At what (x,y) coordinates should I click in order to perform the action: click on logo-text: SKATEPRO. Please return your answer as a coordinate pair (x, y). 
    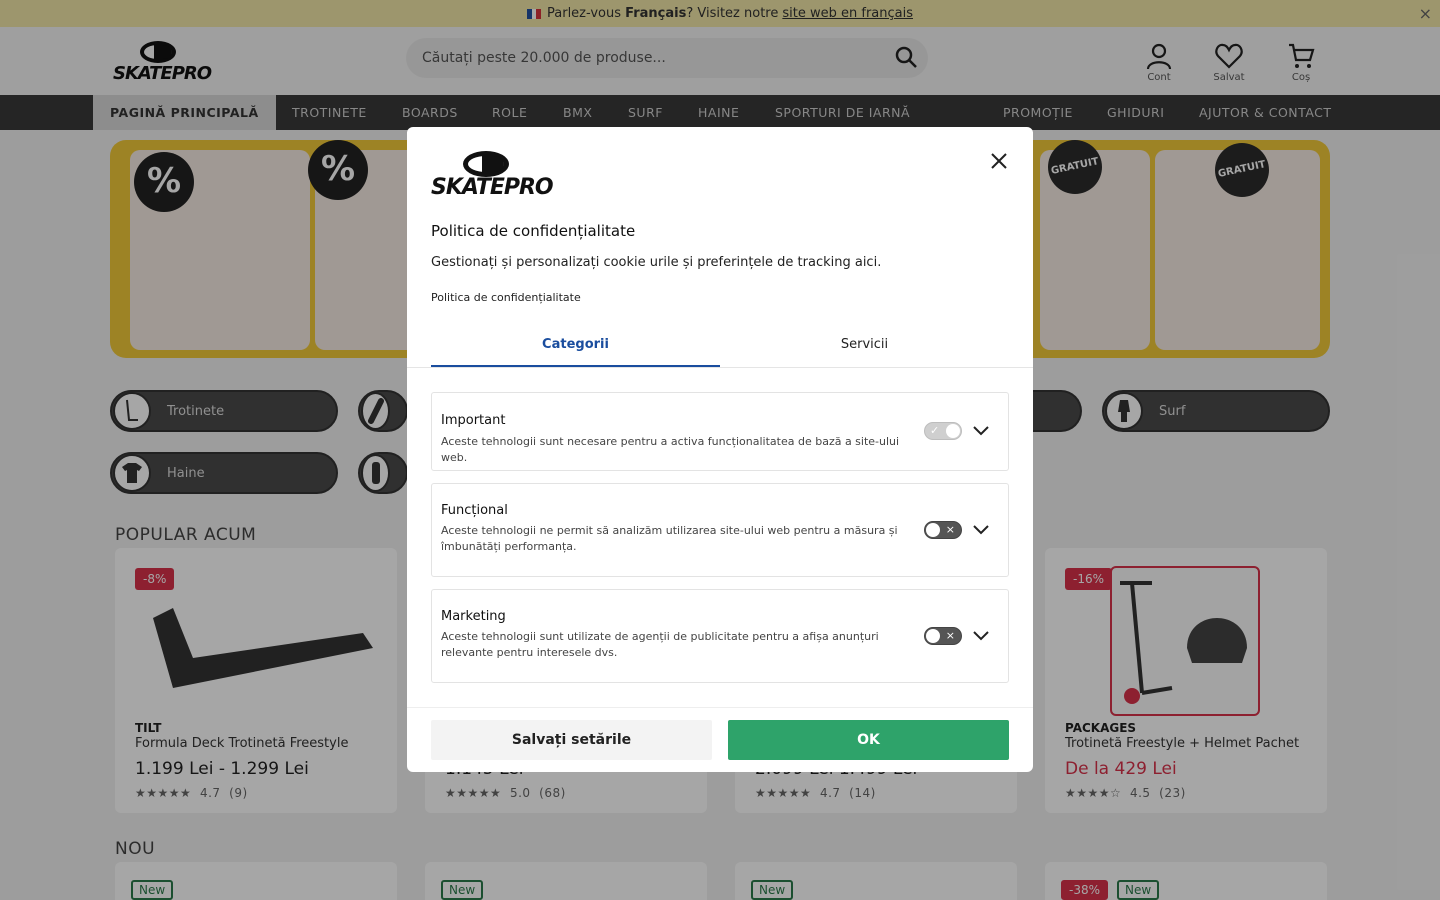
    Looking at the image, I should click on (492, 187).